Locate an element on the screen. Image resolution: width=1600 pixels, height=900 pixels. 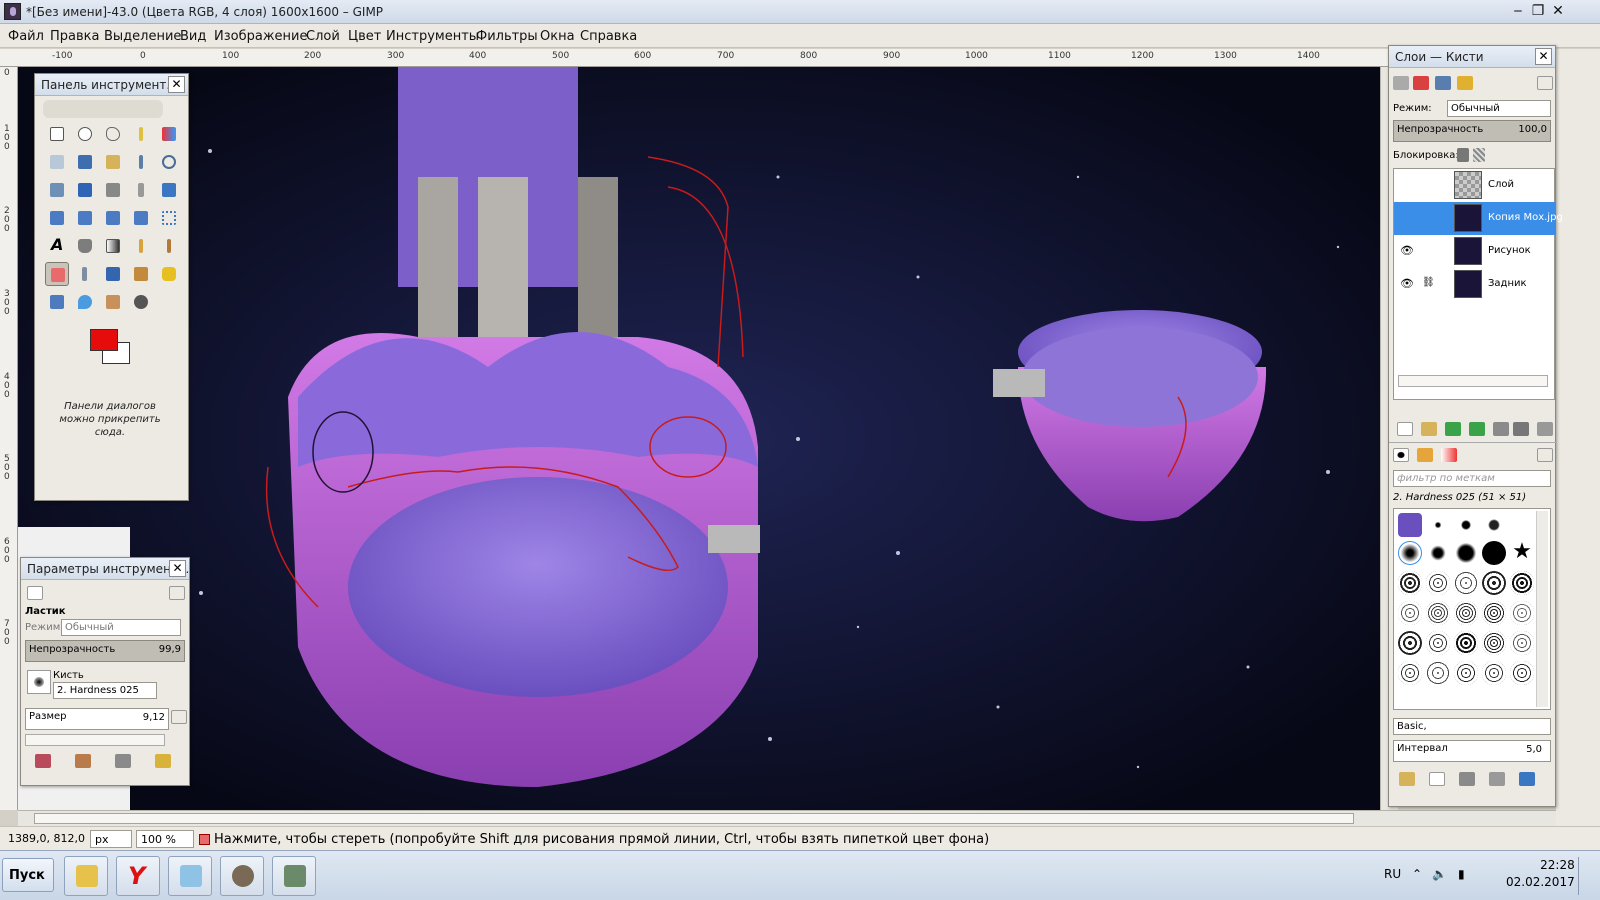
perspective-tool is located at coordinates (113, 218).